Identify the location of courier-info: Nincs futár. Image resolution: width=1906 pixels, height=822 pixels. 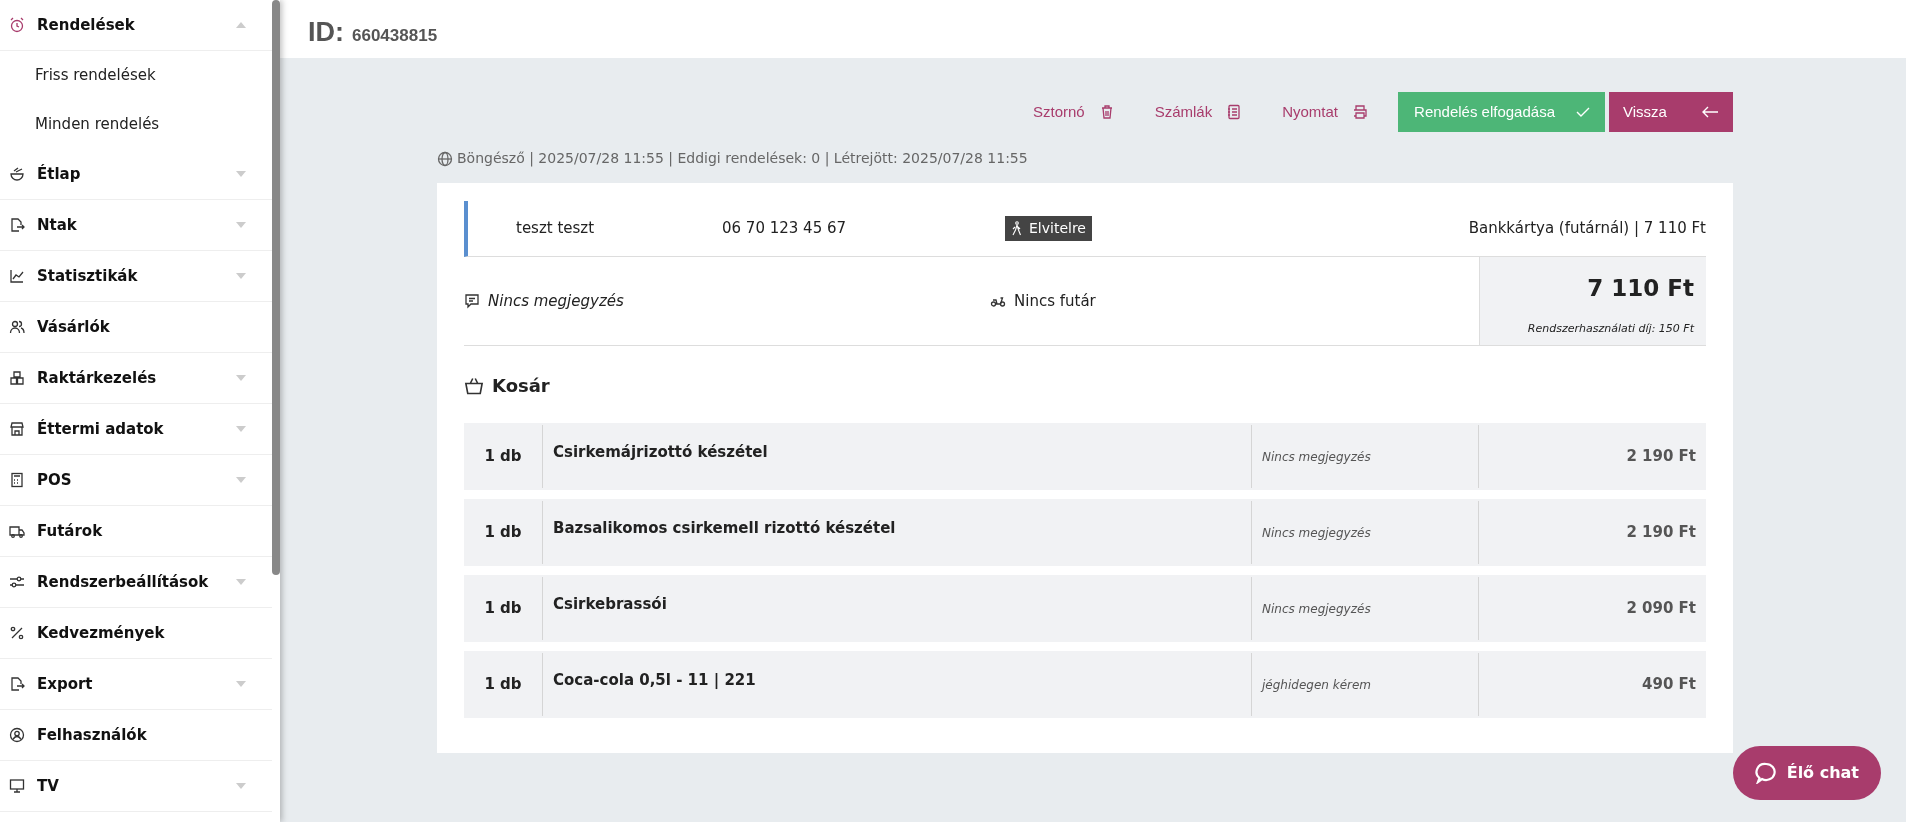
(1055, 301).